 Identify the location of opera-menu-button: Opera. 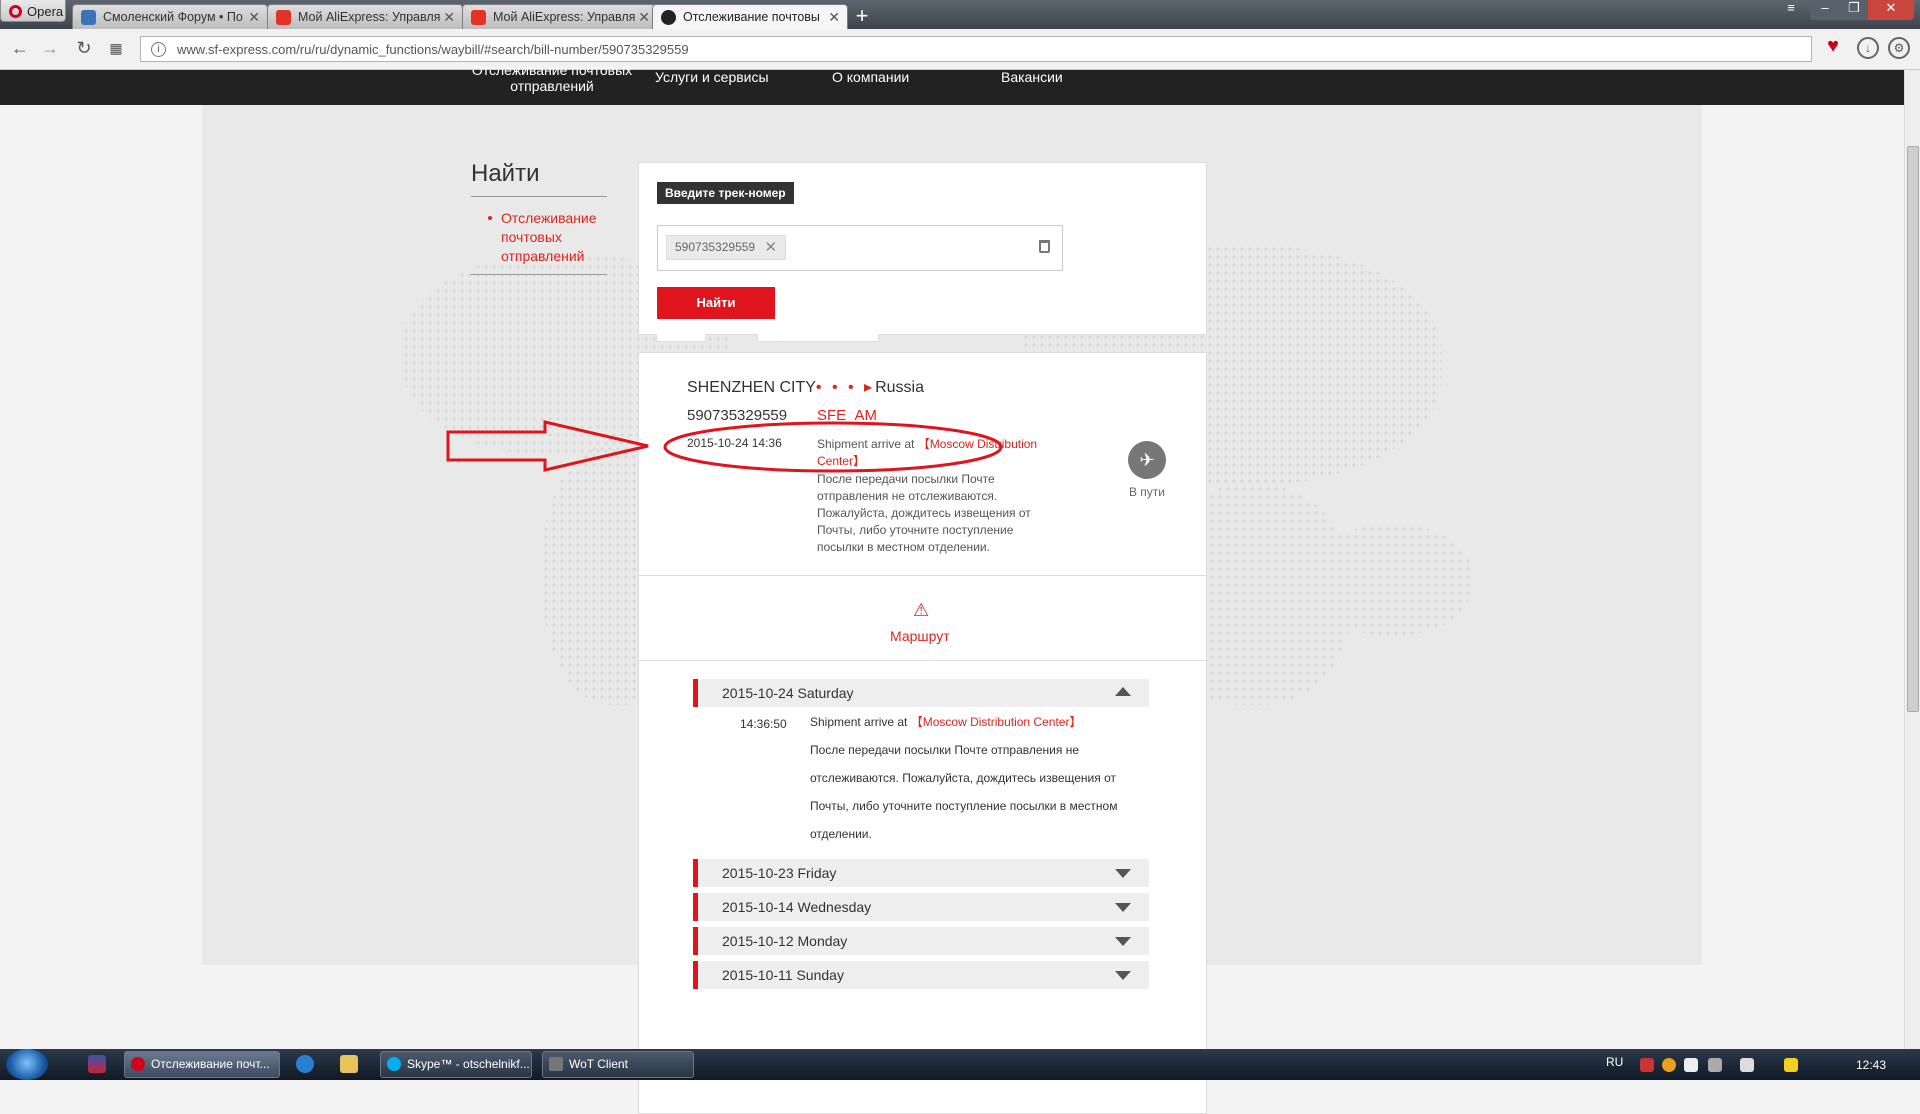
(33, 11).